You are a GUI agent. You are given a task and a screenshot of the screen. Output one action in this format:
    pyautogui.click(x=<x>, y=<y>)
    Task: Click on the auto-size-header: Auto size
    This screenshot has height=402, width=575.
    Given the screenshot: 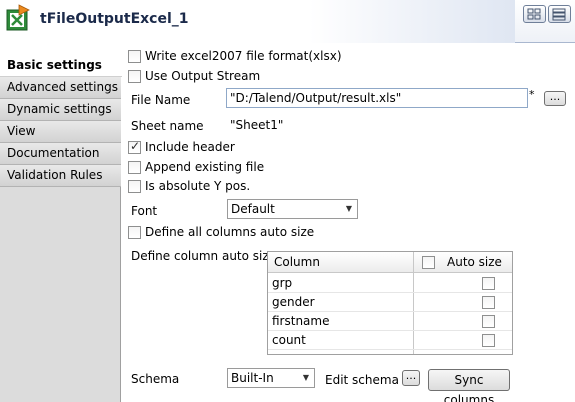 What is the action you would take?
    pyautogui.click(x=474, y=262)
    